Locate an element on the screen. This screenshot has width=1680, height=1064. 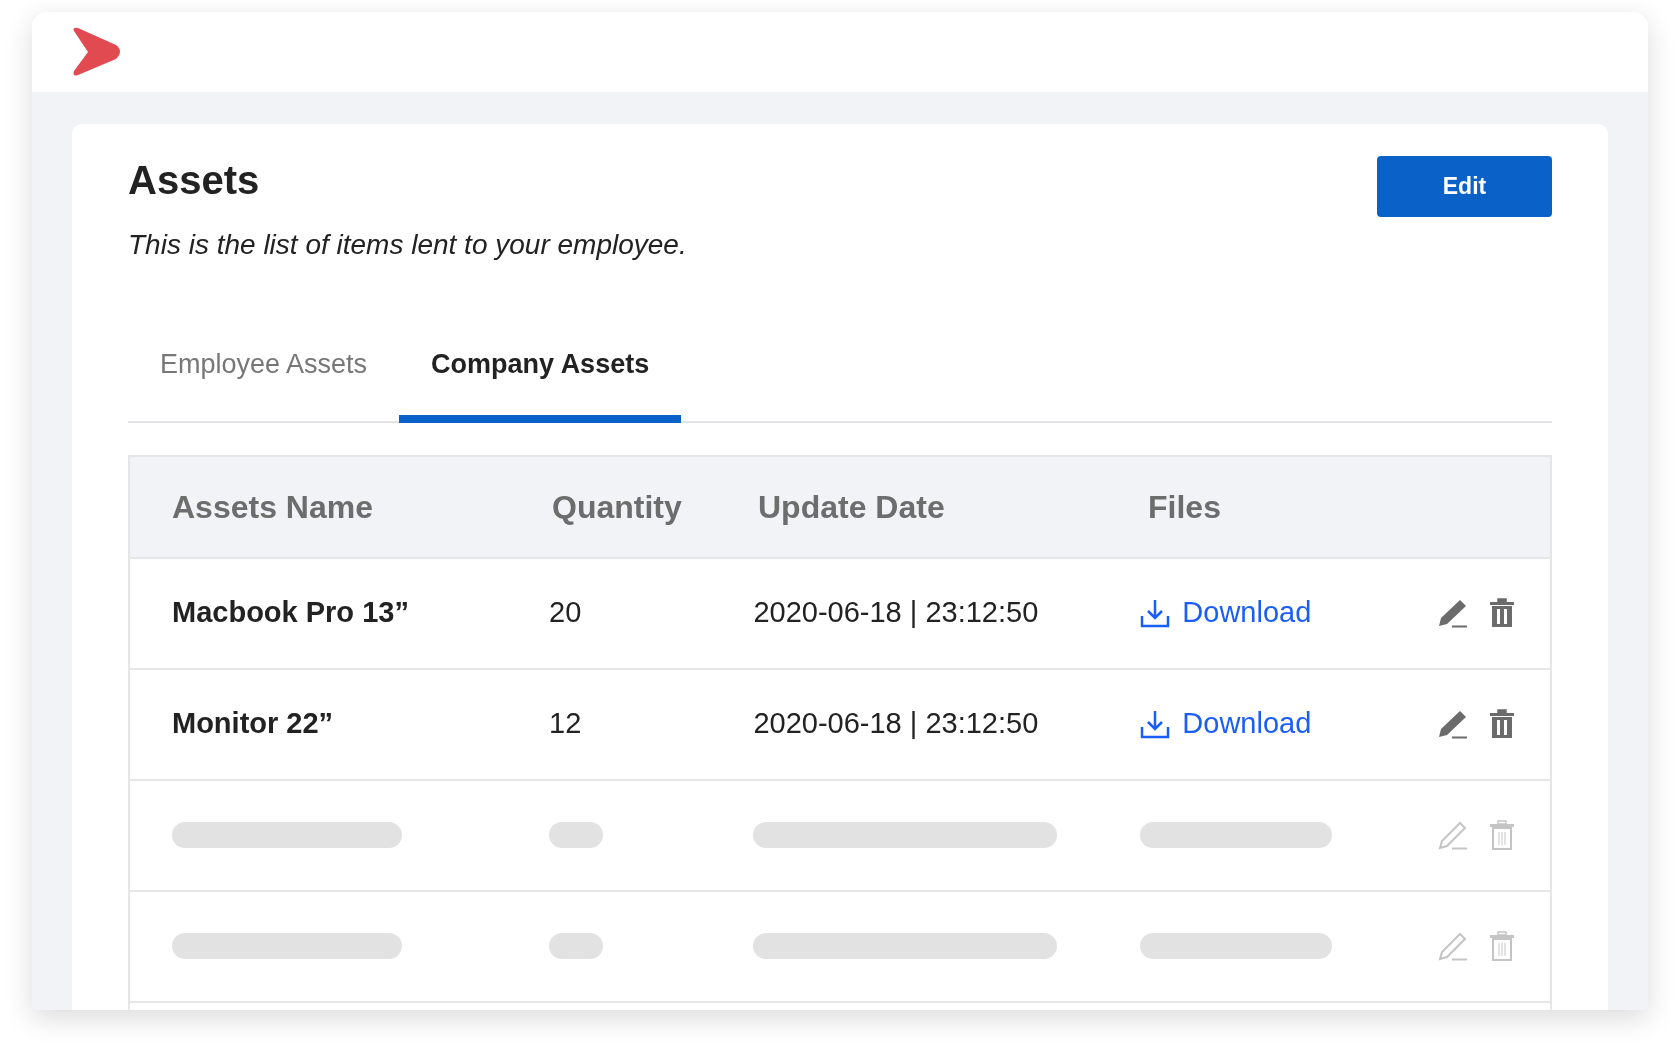
column-header: Files is located at coordinates (1184, 506).